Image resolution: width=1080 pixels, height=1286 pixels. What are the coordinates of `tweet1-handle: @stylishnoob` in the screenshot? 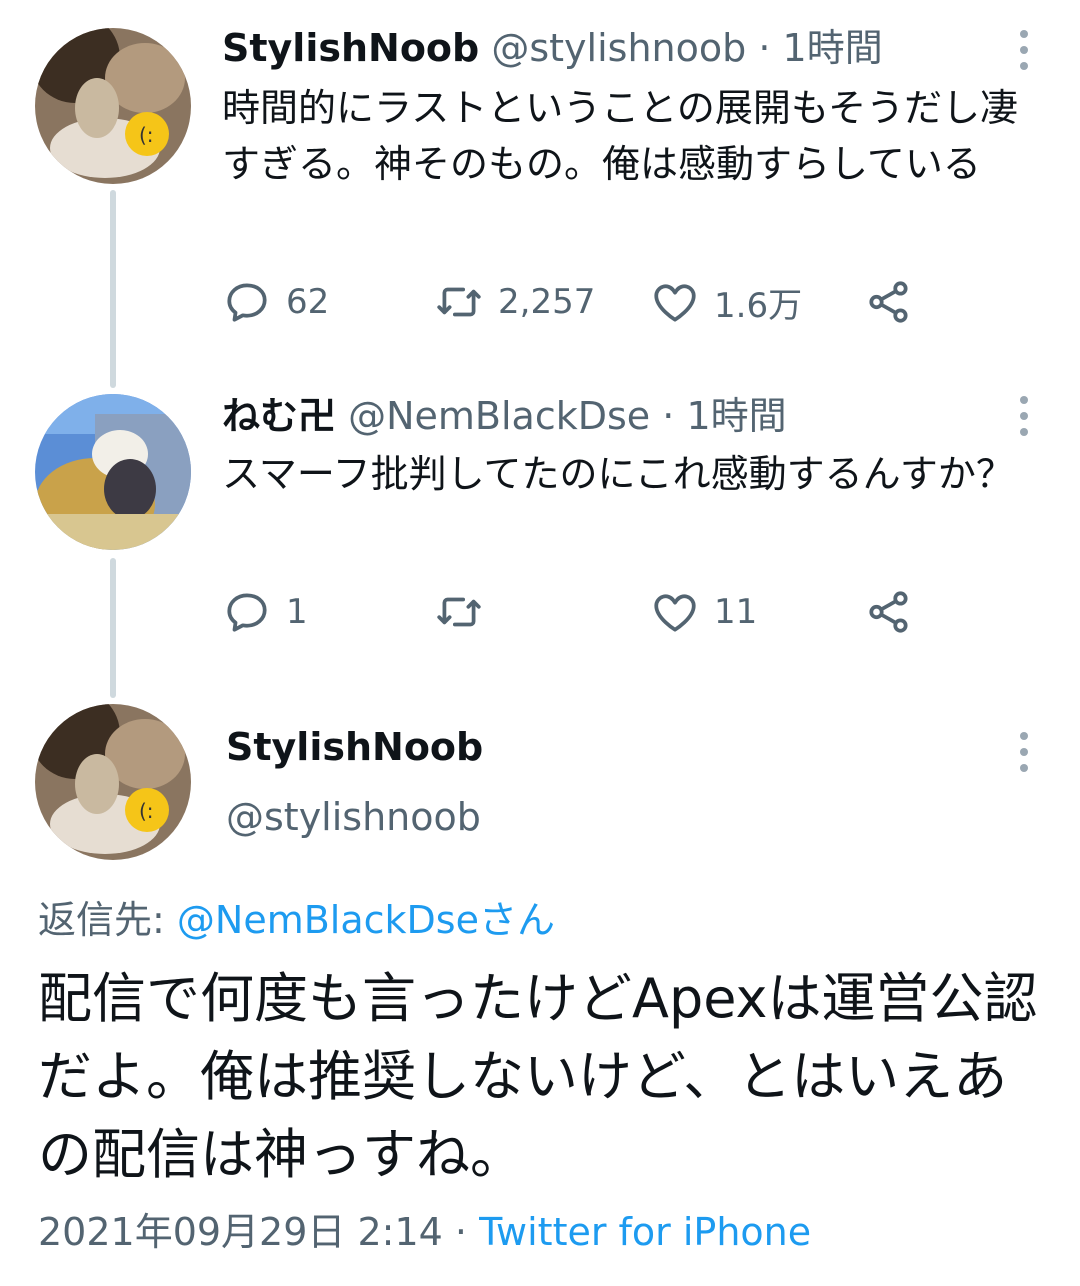 It's located at (618, 48).